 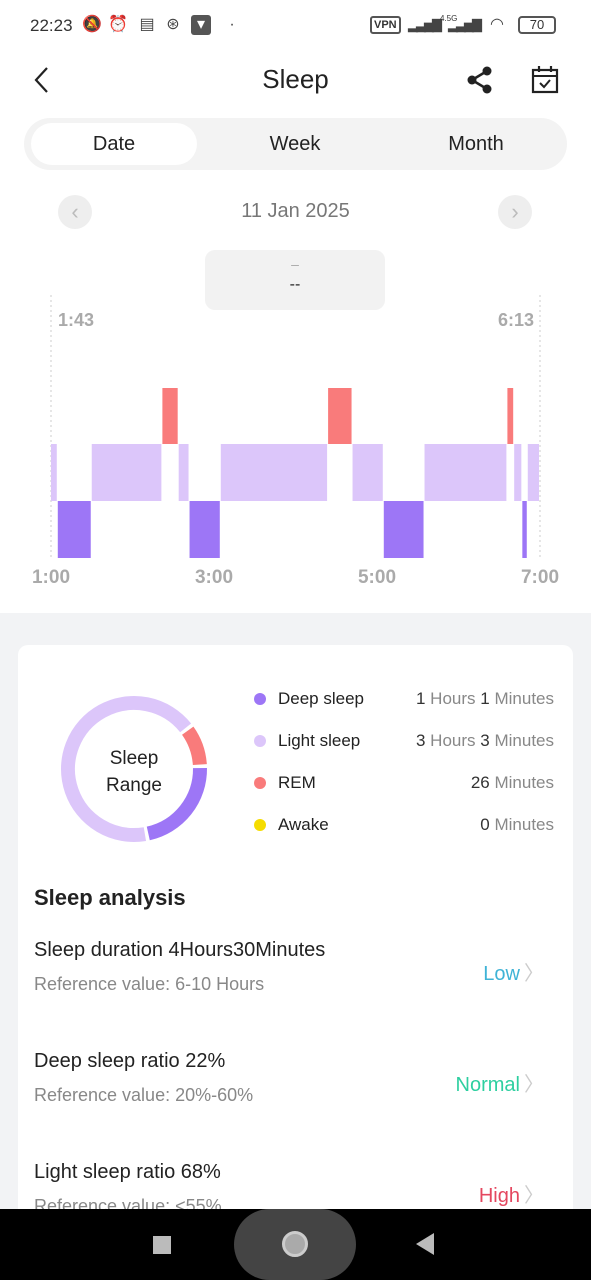 What do you see at coordinates (480, 782) in the screenshot?
I see `minutes-value: 26` at bounding box center [480, 782].